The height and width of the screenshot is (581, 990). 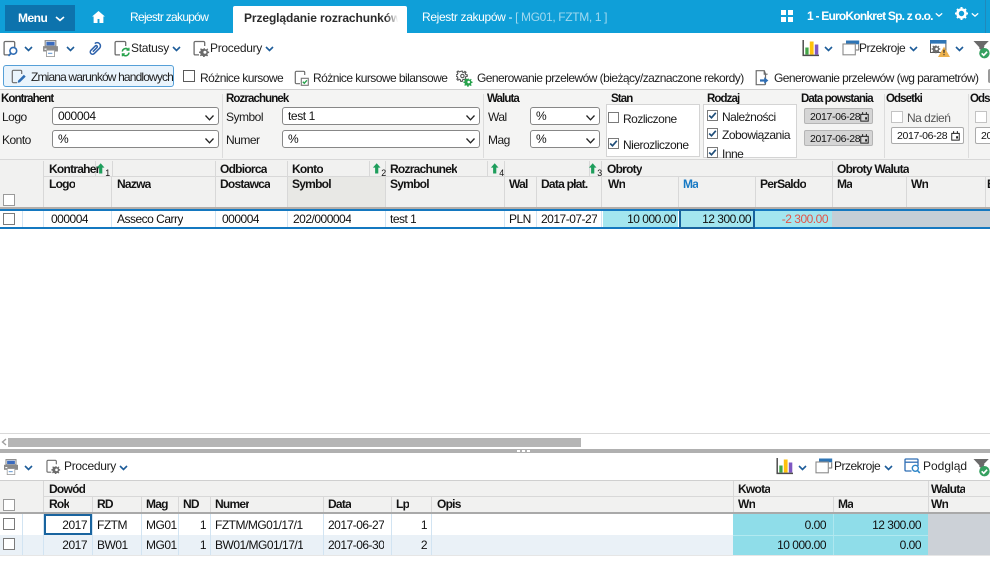 I want to click on svg-text: 3, so click(x=599, y=172).